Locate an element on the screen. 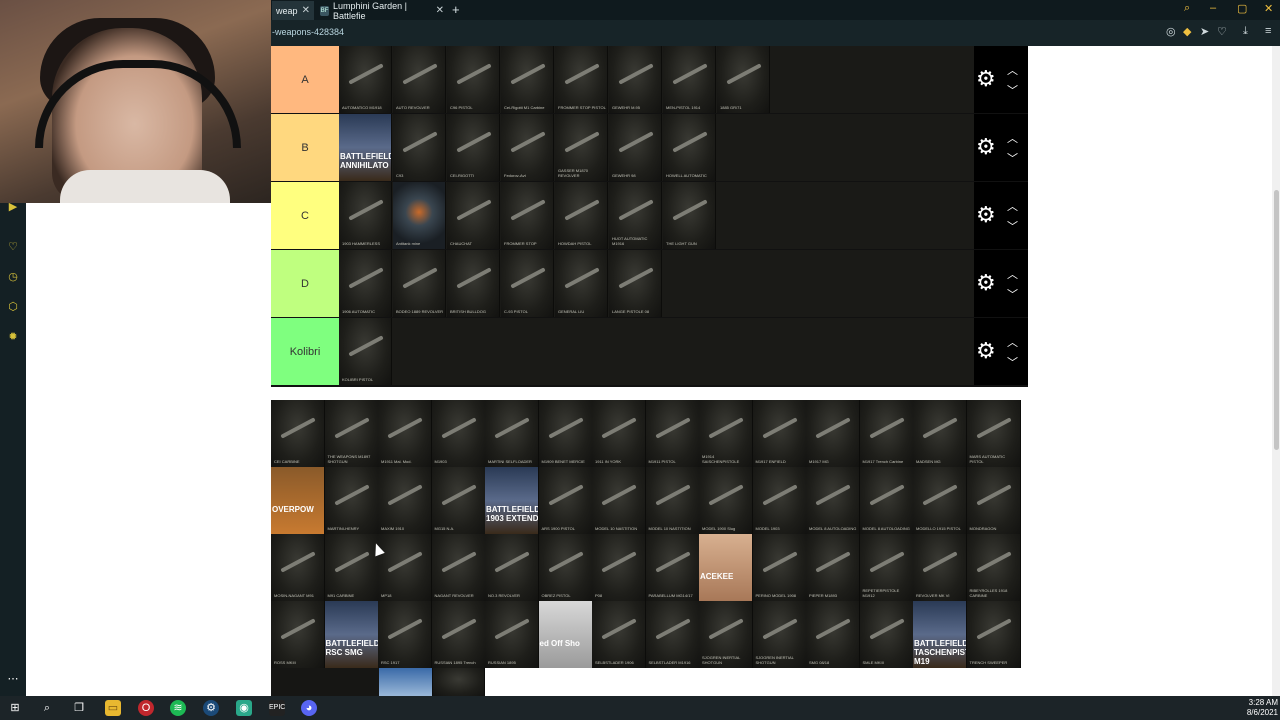  box-icon: ⬡ is located at coordinates (13, 307).